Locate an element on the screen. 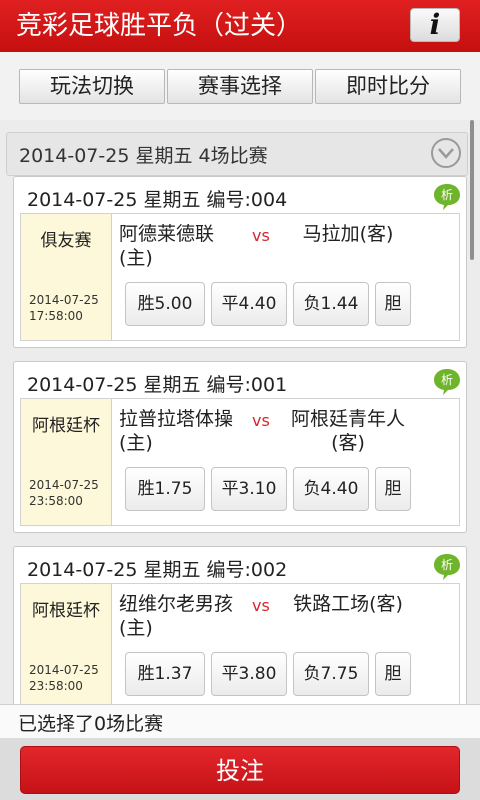 Image resolution: width=480 pixels, height=800 pixels. selection-status-bar: 已选择了0场比赛 is located at coordinates (240, 721).